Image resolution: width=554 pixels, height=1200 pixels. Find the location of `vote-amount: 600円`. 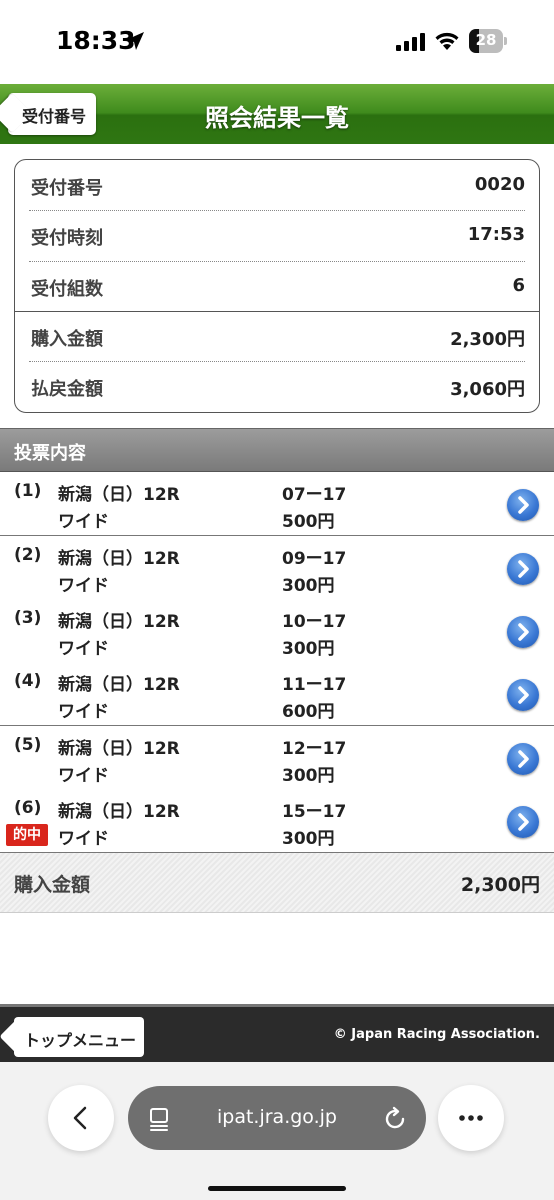

vote-amount: 600円 is located at coordinates (308, 712).